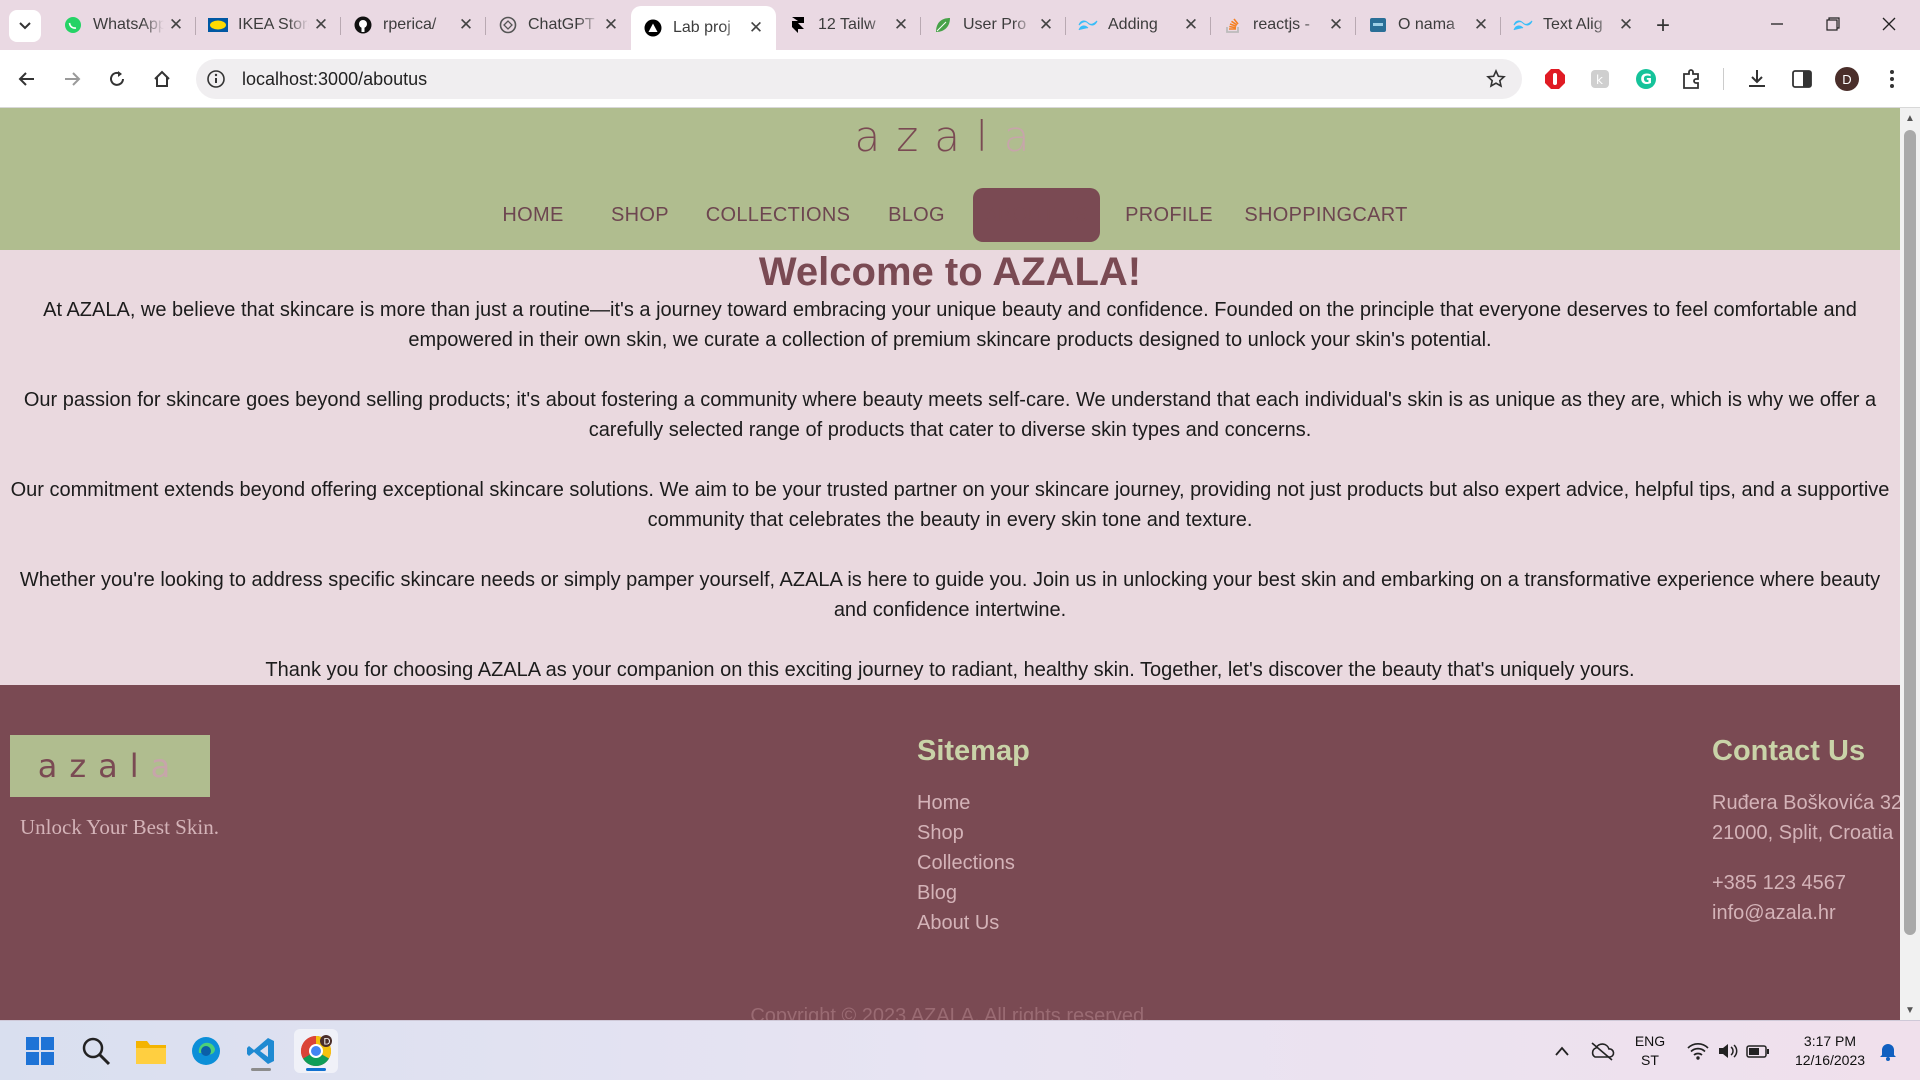 The image size is (1920, 1080). I want to click on clock: 3:17 PM 12/16/2023, so click(1830, 1050).